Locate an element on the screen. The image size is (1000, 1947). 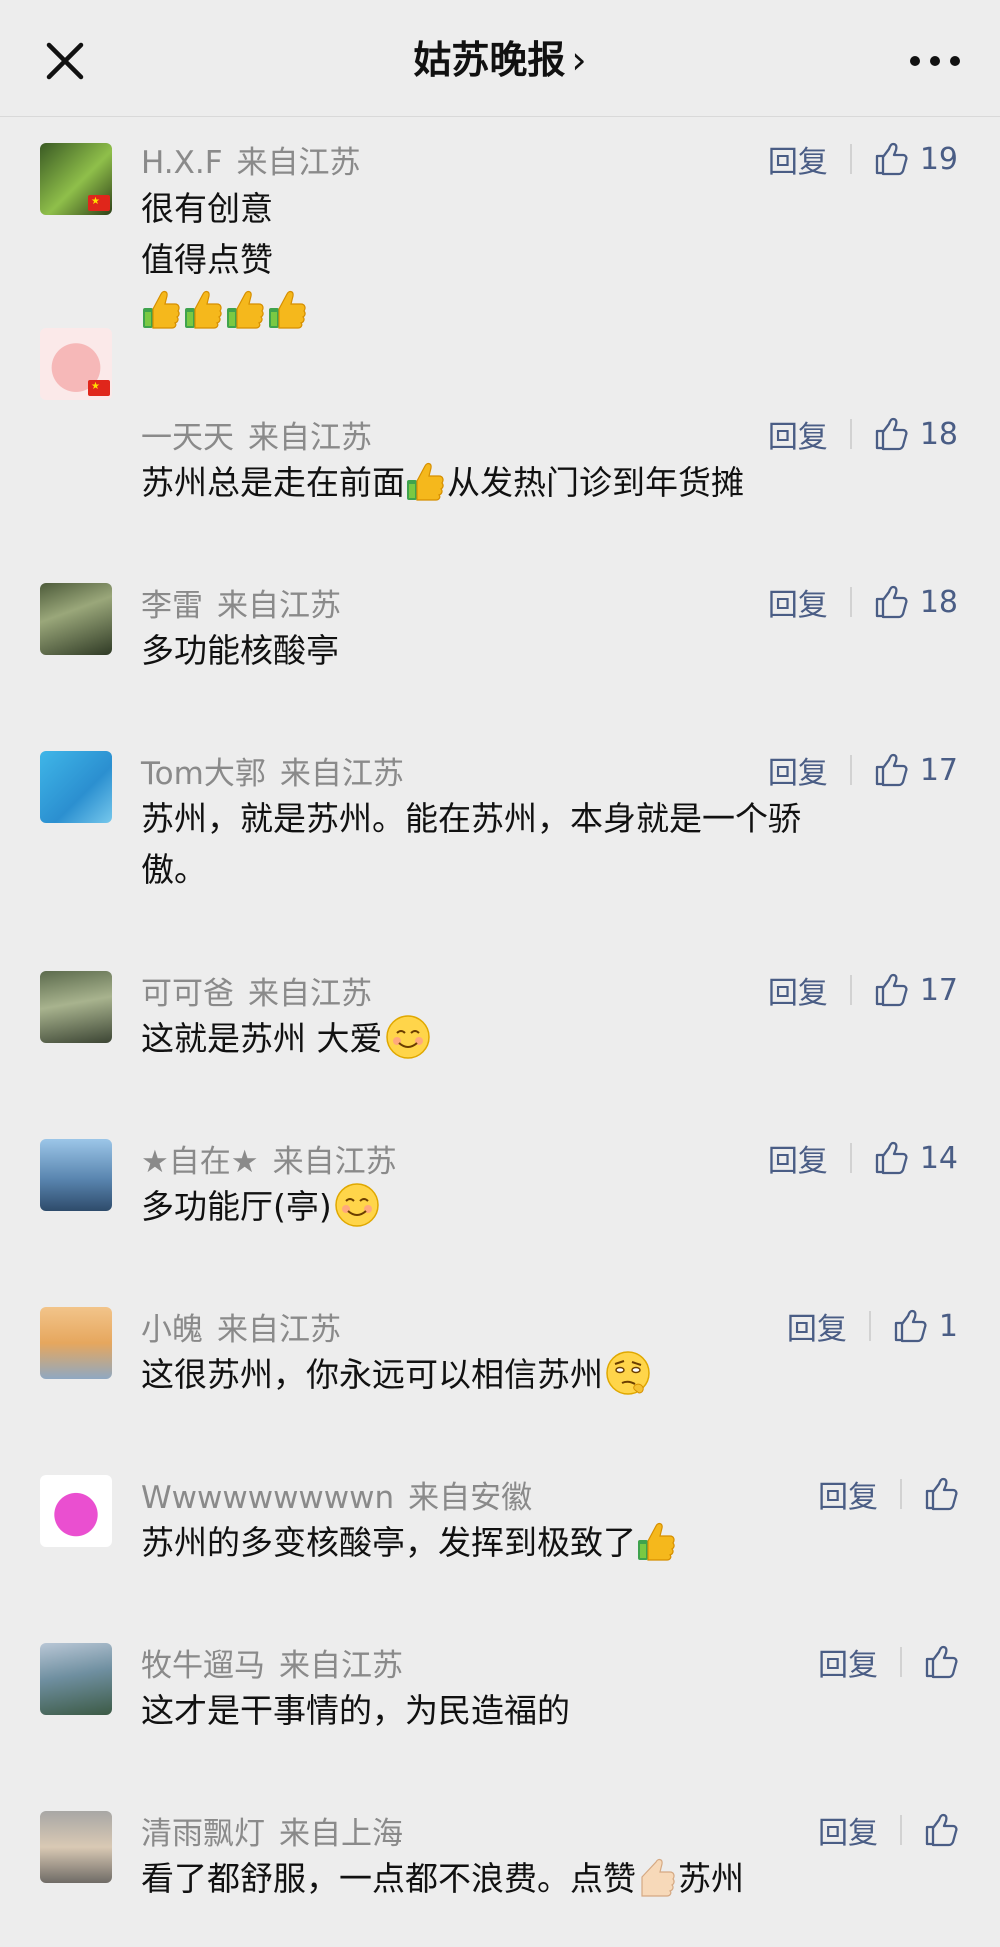
username: 李雷 is located at coordinates (172, 606).